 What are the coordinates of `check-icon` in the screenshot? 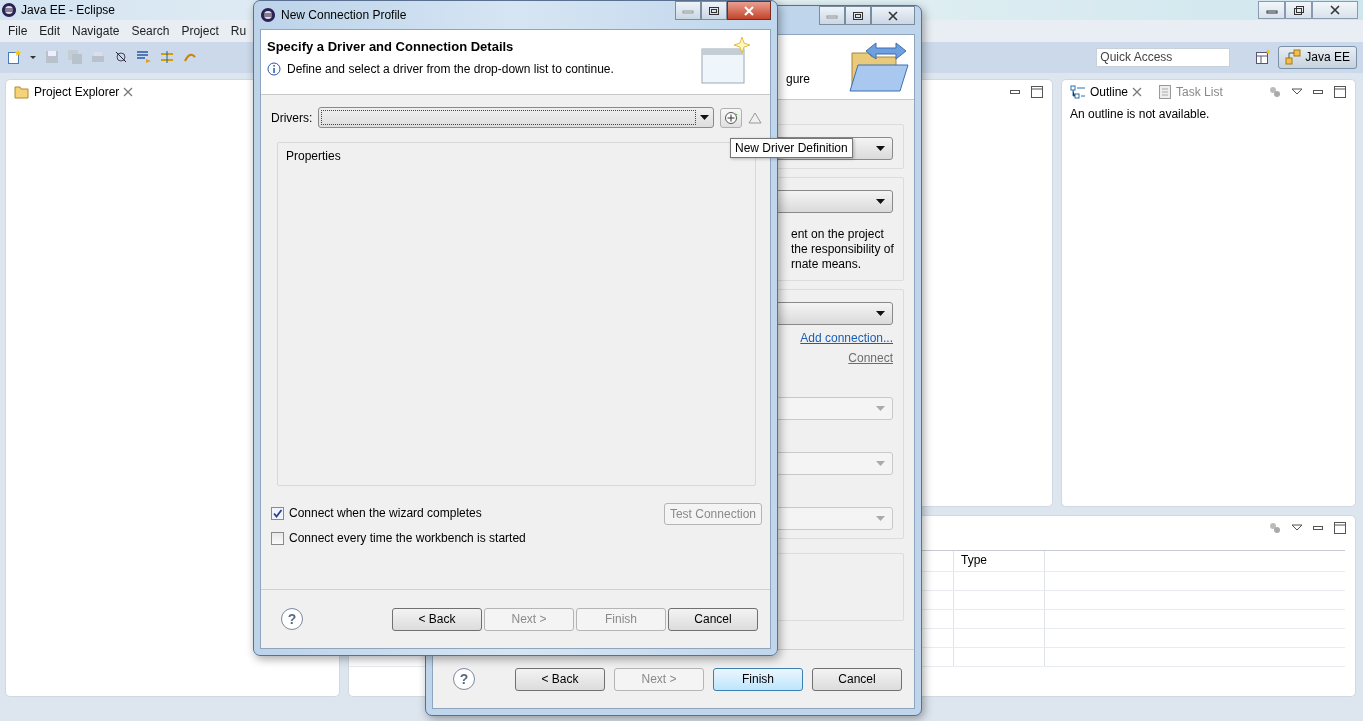 It's located at (277, 513).